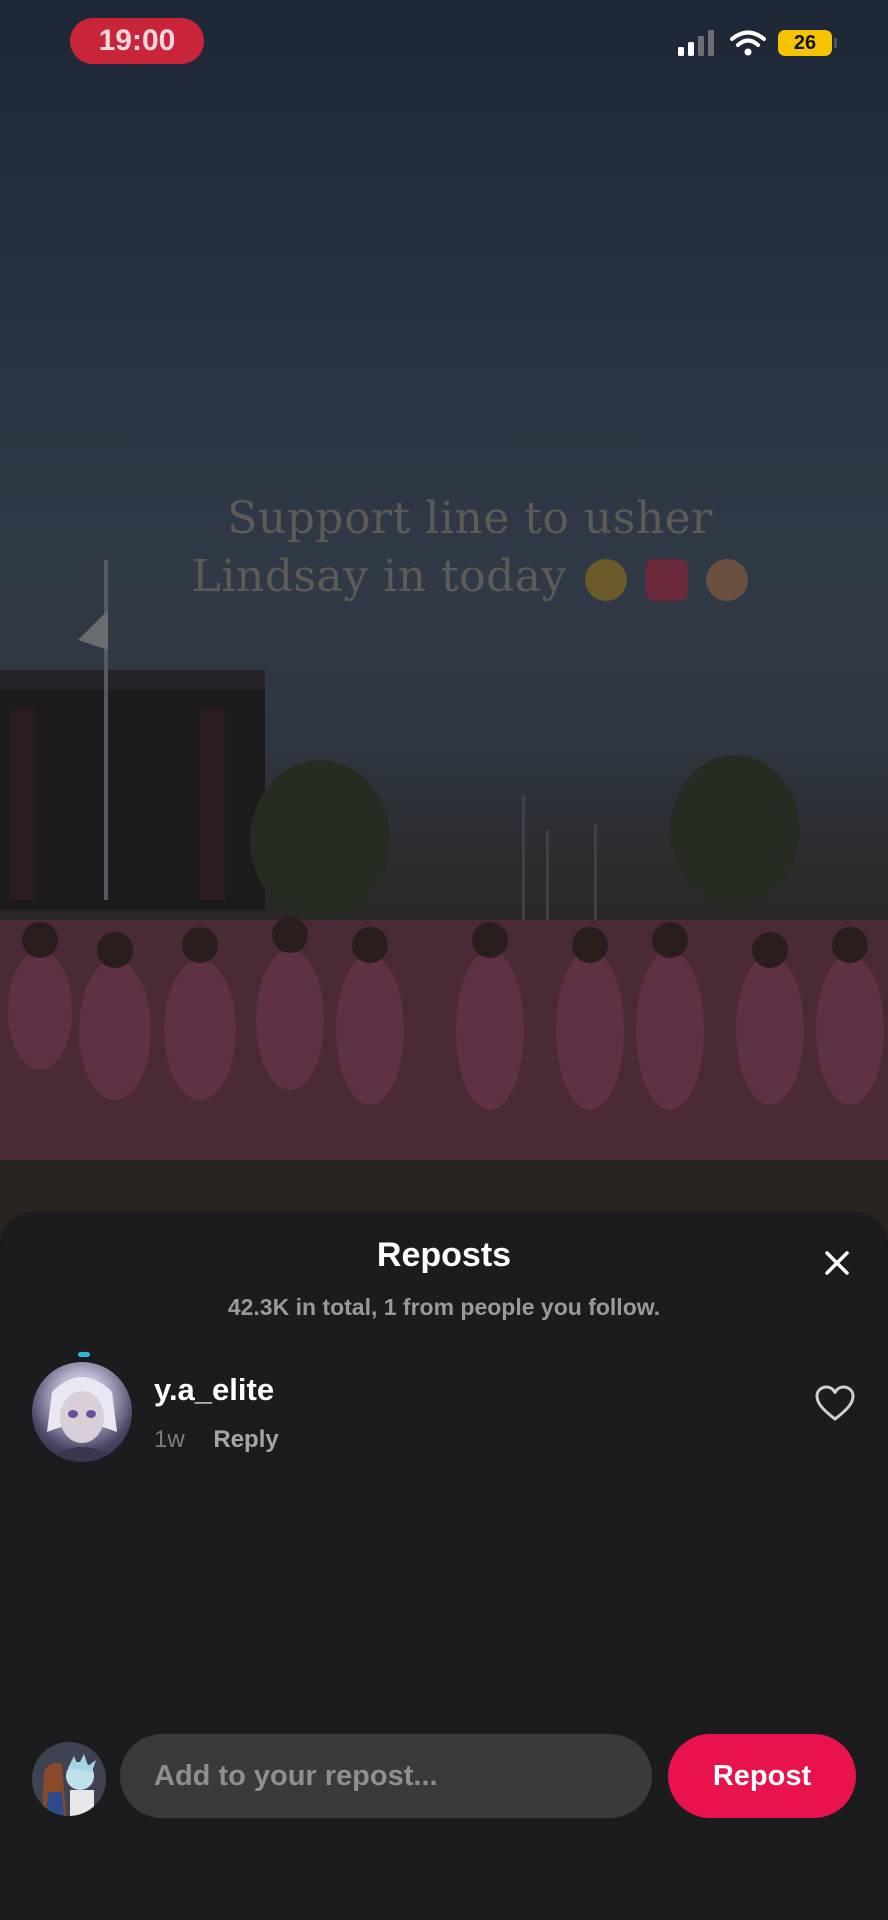 The width and height of the screenshot is (888, 1920). What do you see at coordinates (837, 1263) in the screenshot?
I see `close-icon` at bounding box center [837, 1263].